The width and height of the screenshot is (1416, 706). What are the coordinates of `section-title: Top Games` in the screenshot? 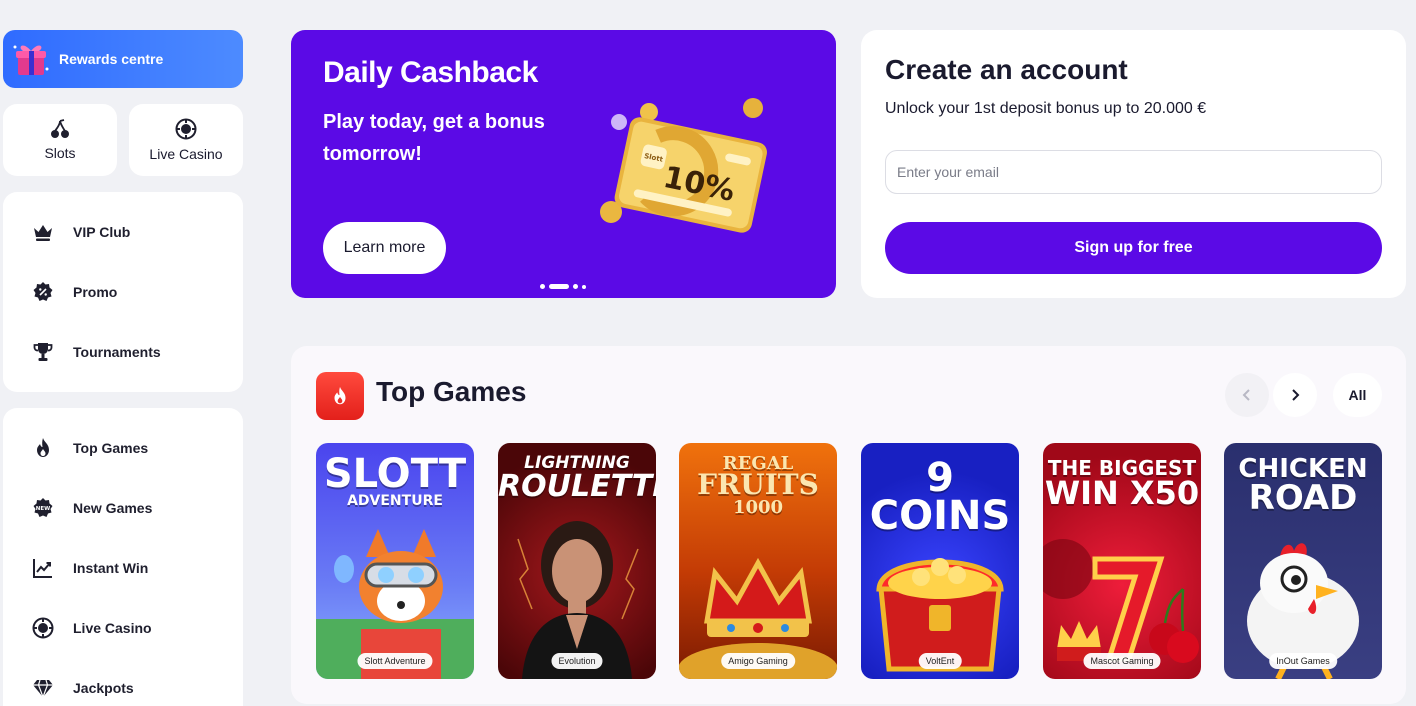 It's located at (451, 391).